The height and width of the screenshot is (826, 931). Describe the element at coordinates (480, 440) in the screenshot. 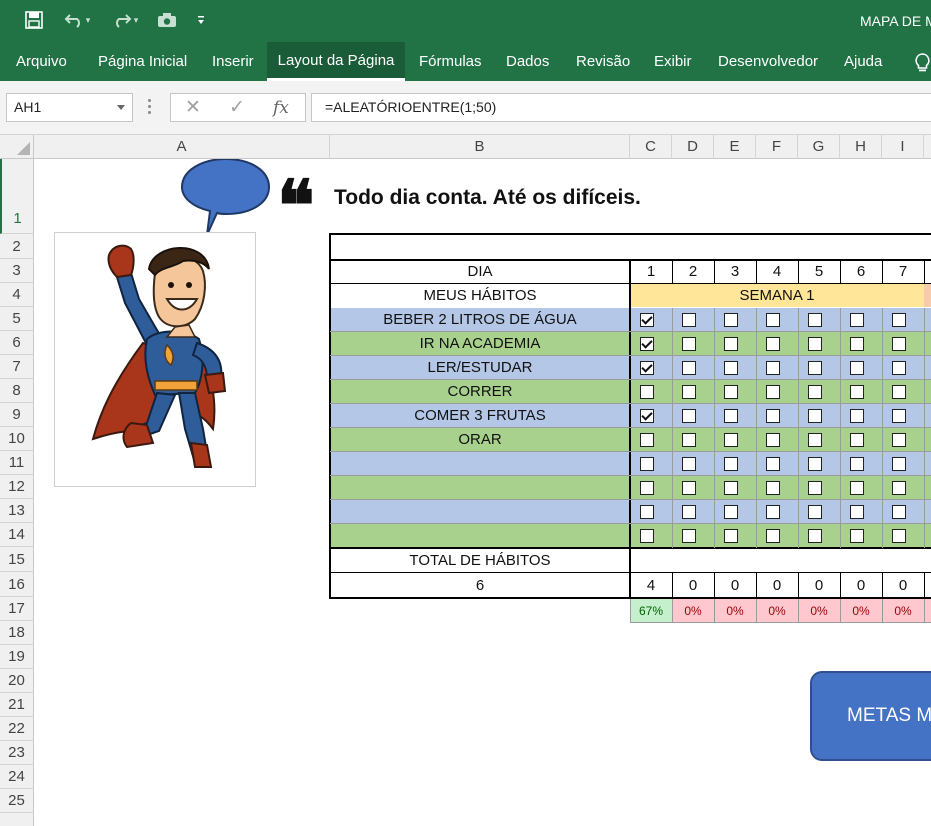

I see `habit-name: ORAR` at that location.